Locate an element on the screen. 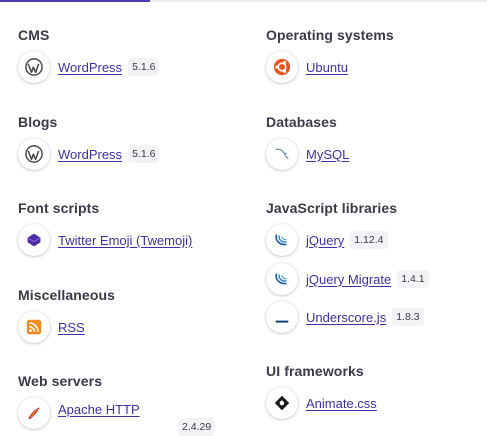 The height and width of the screenshot is (436, 487). category-title-blogs: Blogs is located at coordinates (38, 122).